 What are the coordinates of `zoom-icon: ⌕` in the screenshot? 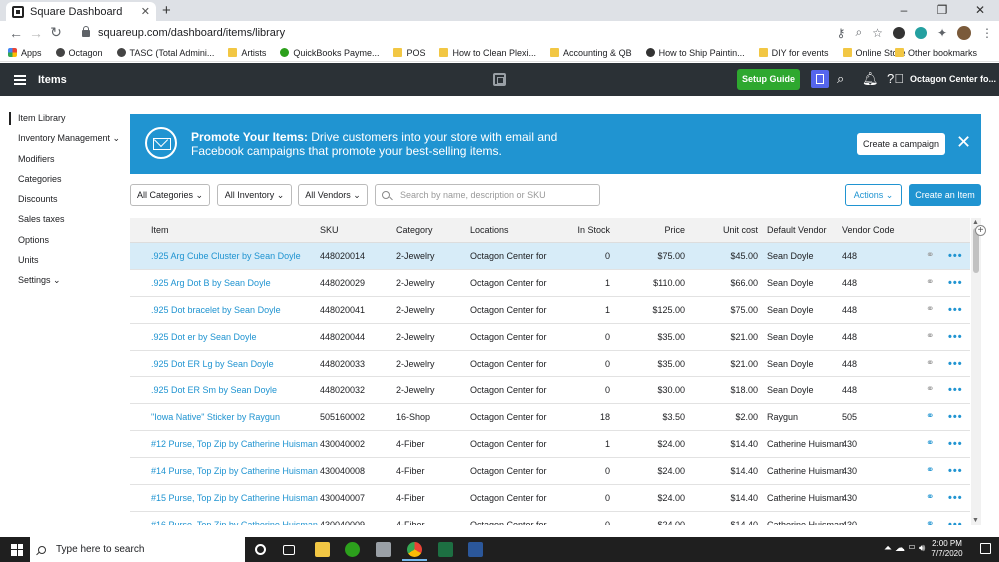 It's located at (858, 32).